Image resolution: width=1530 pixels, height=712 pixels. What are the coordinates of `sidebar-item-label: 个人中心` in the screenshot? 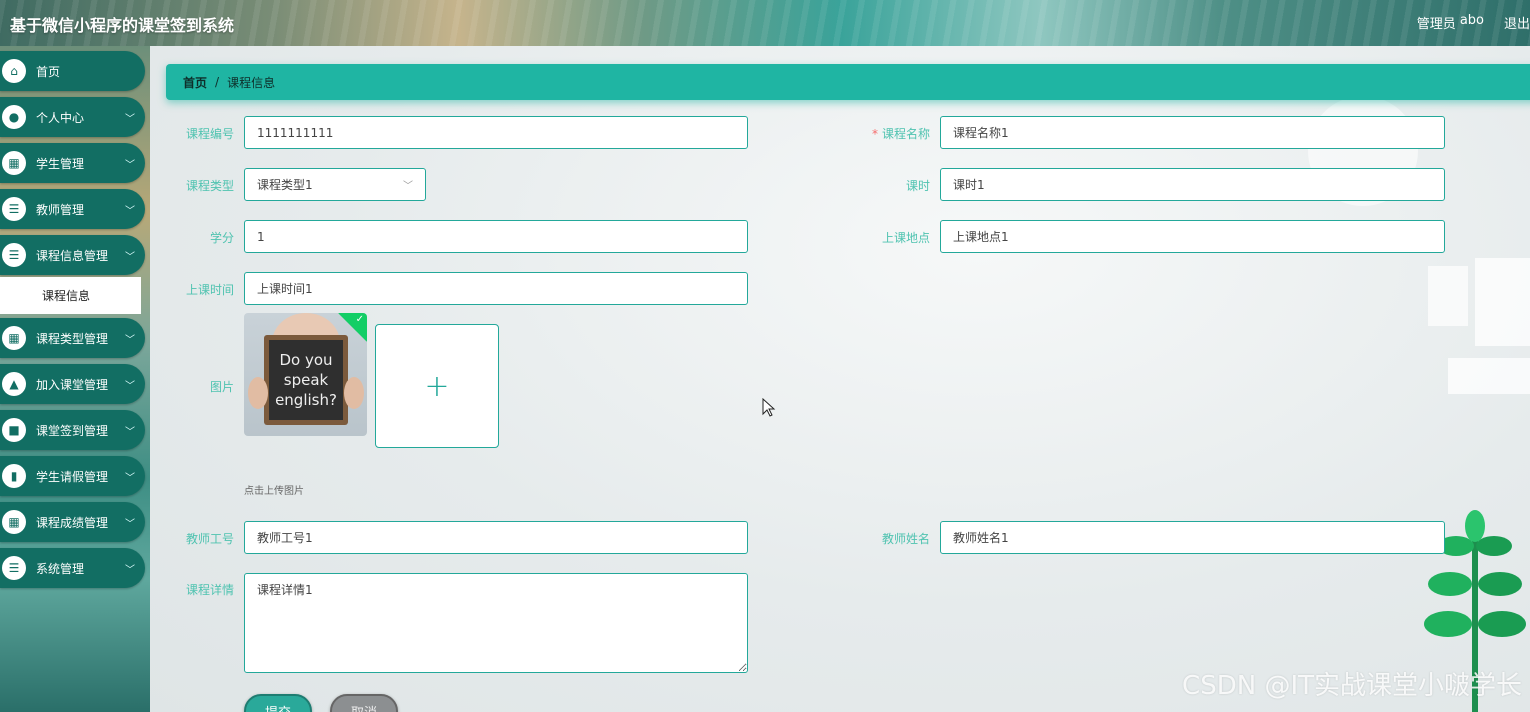 It's located at (60, 117).